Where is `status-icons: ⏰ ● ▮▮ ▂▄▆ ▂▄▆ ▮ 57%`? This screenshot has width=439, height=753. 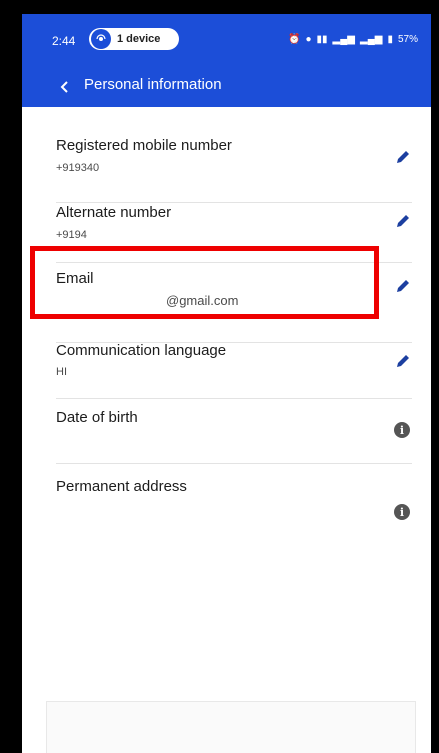 status-icons: ⏰ ● ▮▮ ▂▄▆ ▂▄▆ ▮ 57% is located at coordinates (353, 39).